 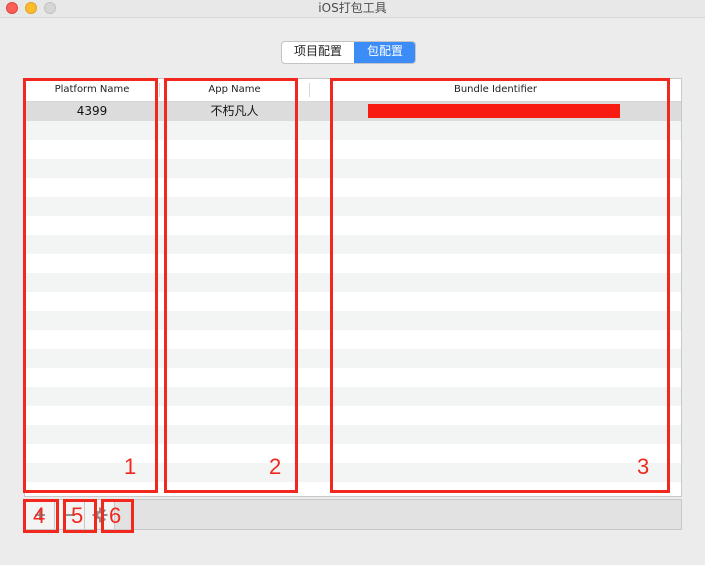 What do you see at coordinates (643, 466) in the screenshot?
I see `annotation-label-3: 3` at bounding box center [643, 466].